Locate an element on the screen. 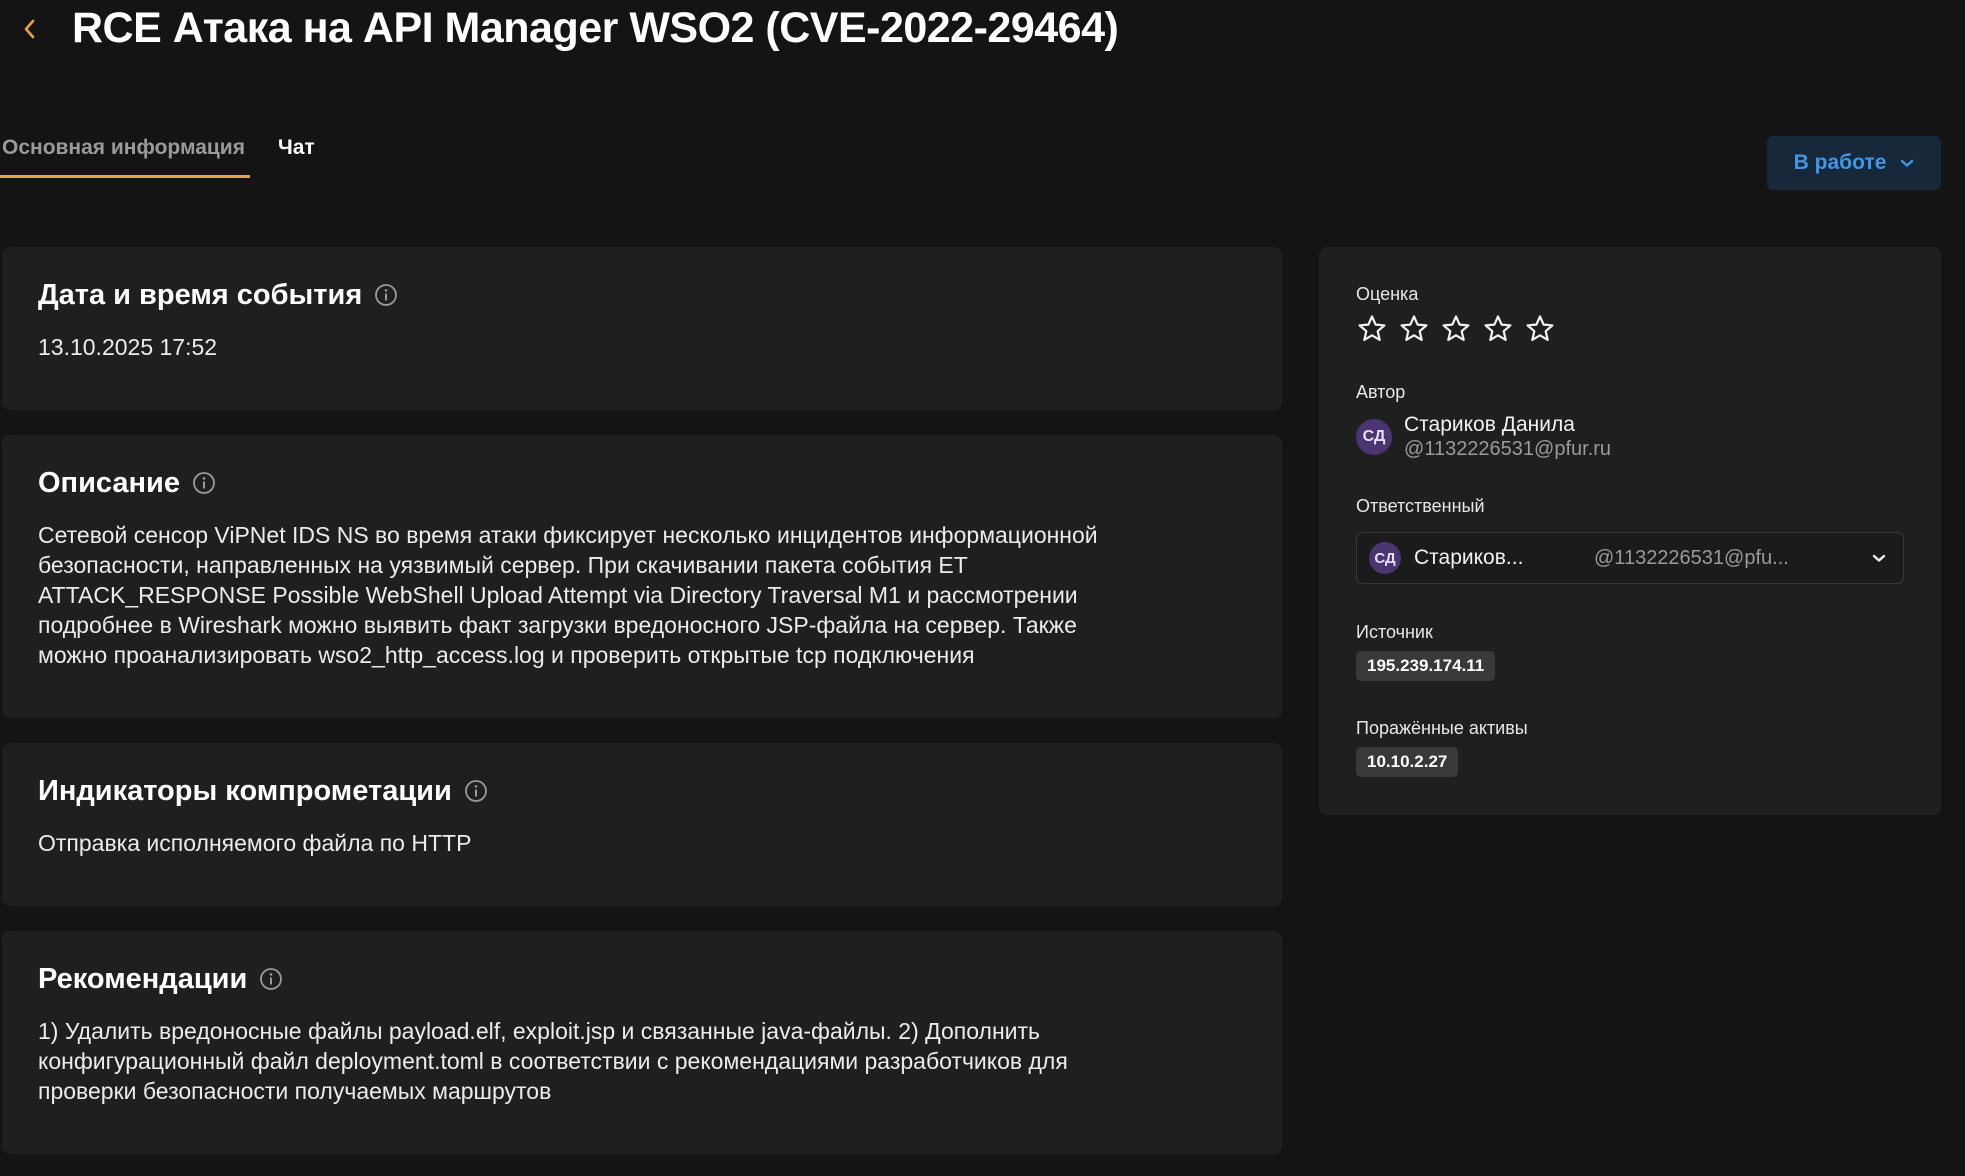 This screenshot has width=1965, height=1176. status-dropdown: В работе is located at coordinates (1854, 163).